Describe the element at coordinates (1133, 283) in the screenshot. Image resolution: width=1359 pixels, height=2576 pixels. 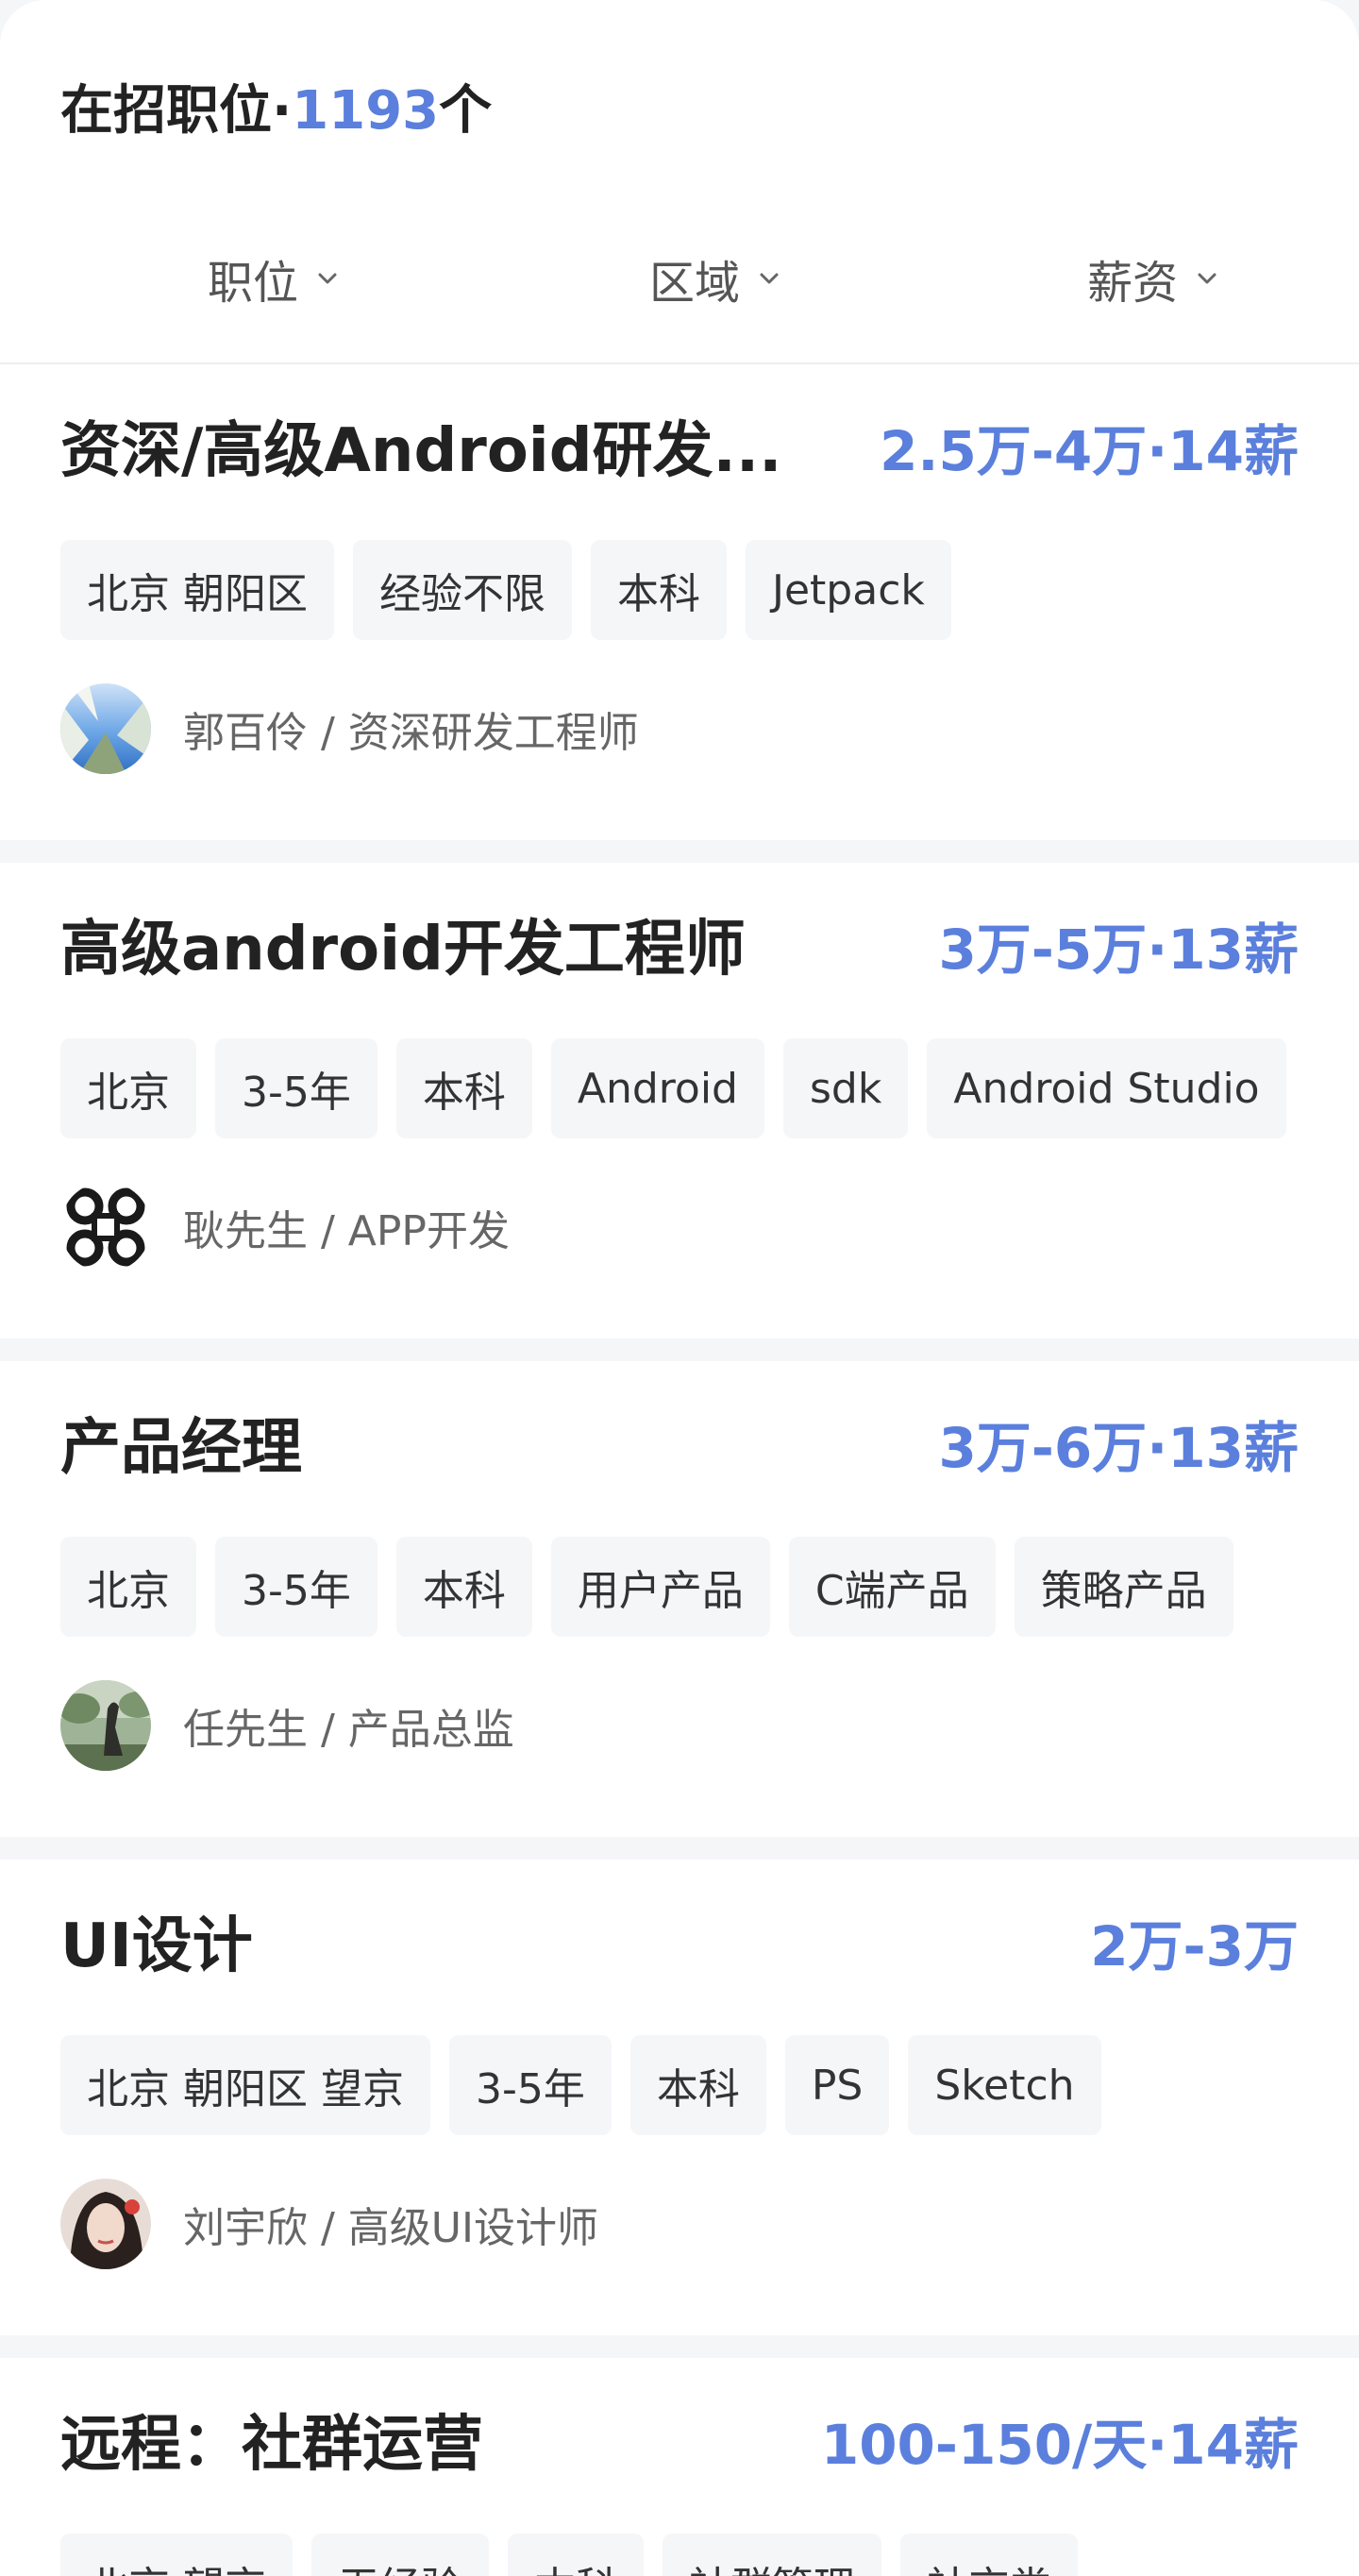
I see `filter-salary-label: 薪资` at that location.